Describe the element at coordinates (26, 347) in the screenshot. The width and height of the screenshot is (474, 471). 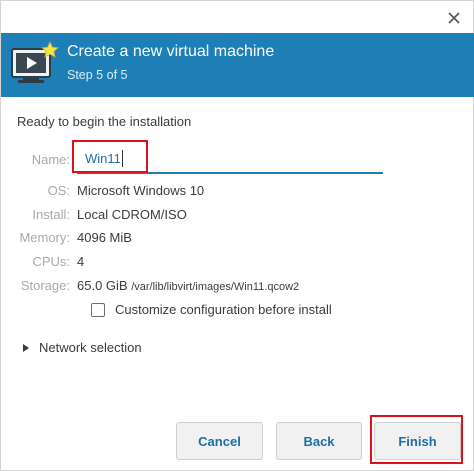
I see `triangle-right-icon` at that location.